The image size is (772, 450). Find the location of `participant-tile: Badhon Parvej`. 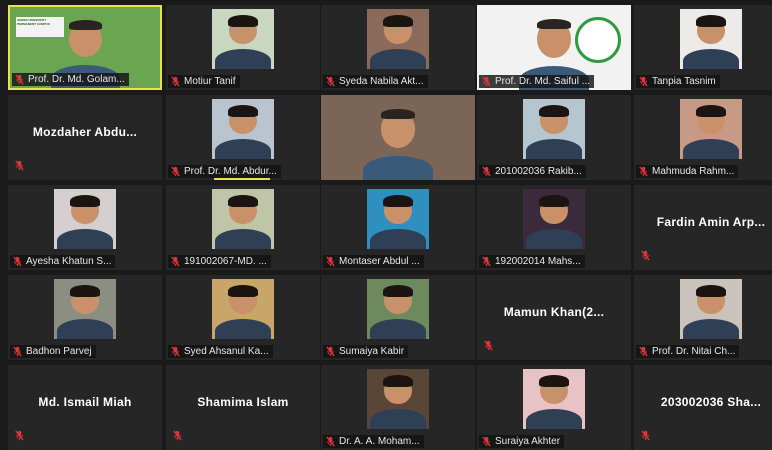

participant-tile: Badhon Parvej is located at coordinates (85, 317).